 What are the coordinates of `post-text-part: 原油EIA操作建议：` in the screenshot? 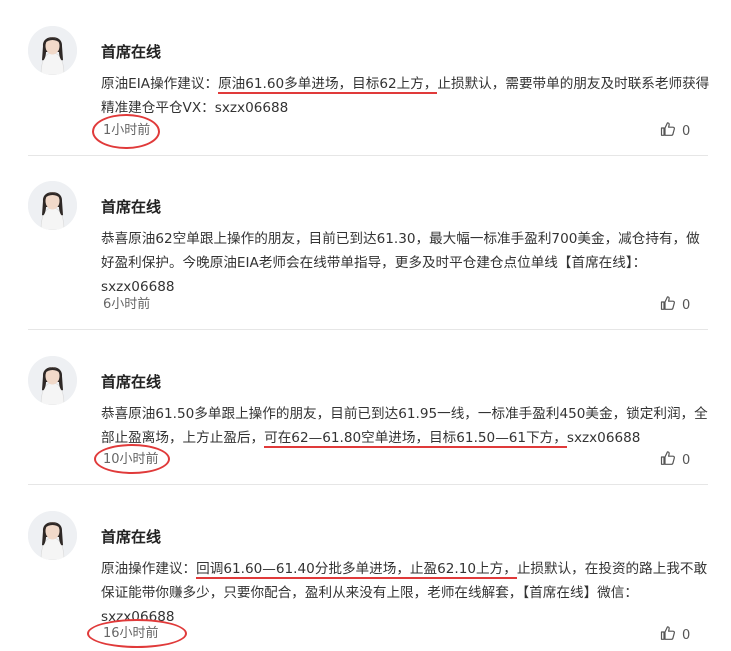 It's located at (160, 84).